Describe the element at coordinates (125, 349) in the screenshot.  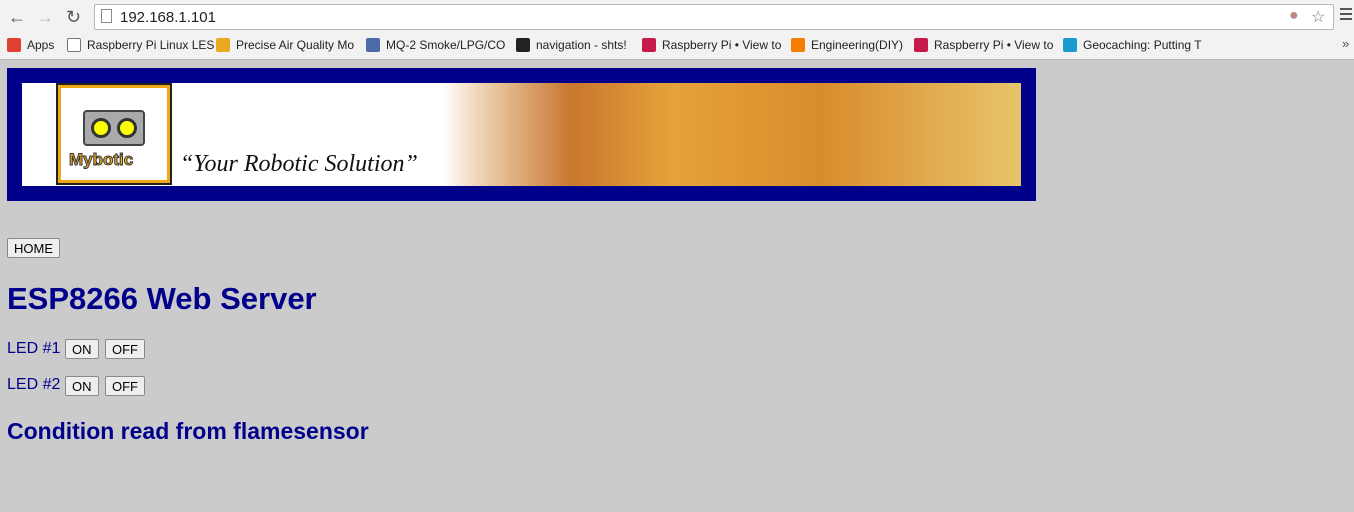
I see `led1-off-button: OFF` at that location.